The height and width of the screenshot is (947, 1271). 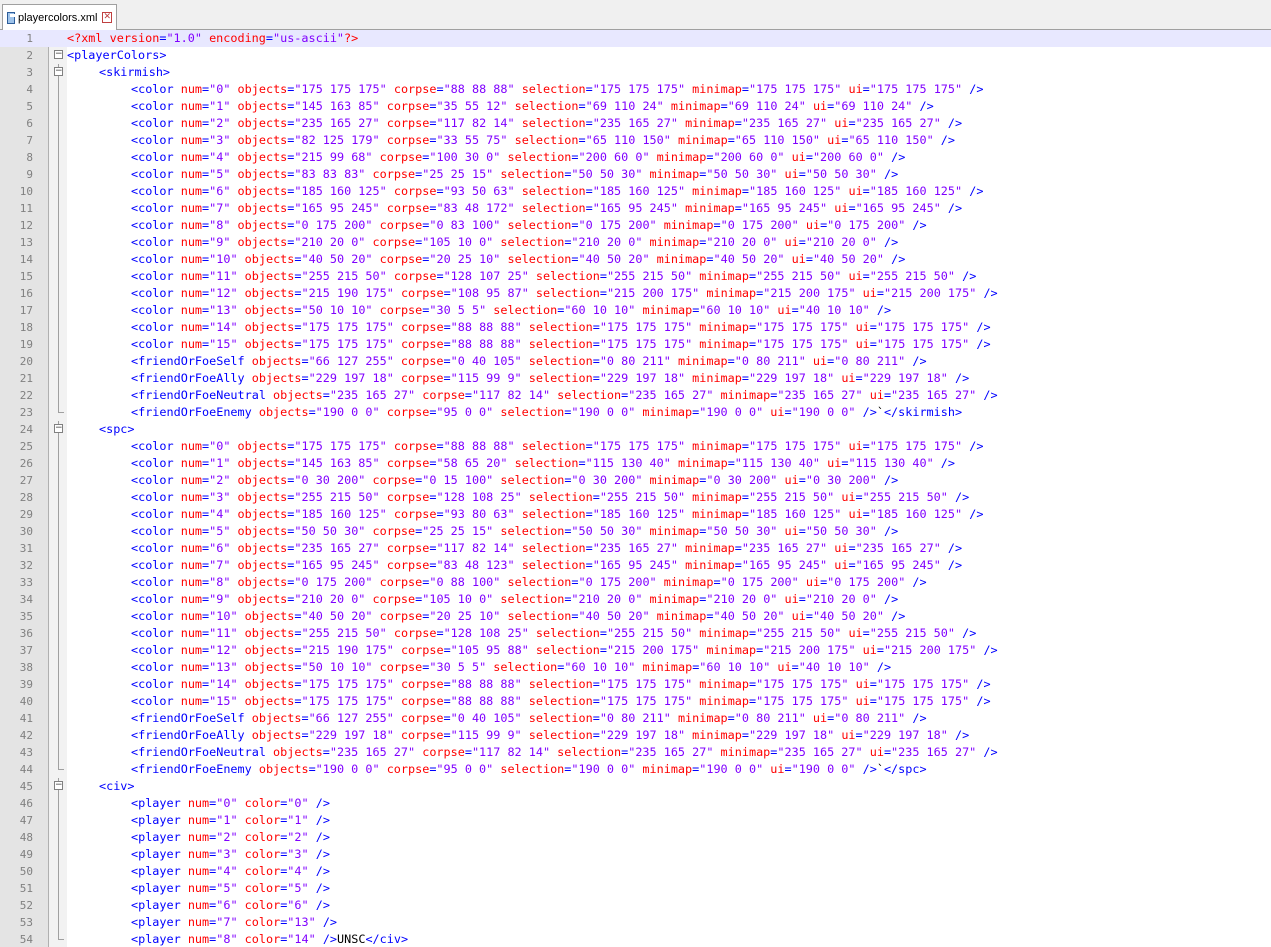 What do you see at coordinates (26, 939) in the screenshot?
I see `line-number: 54` at bounding box center [26, 939].